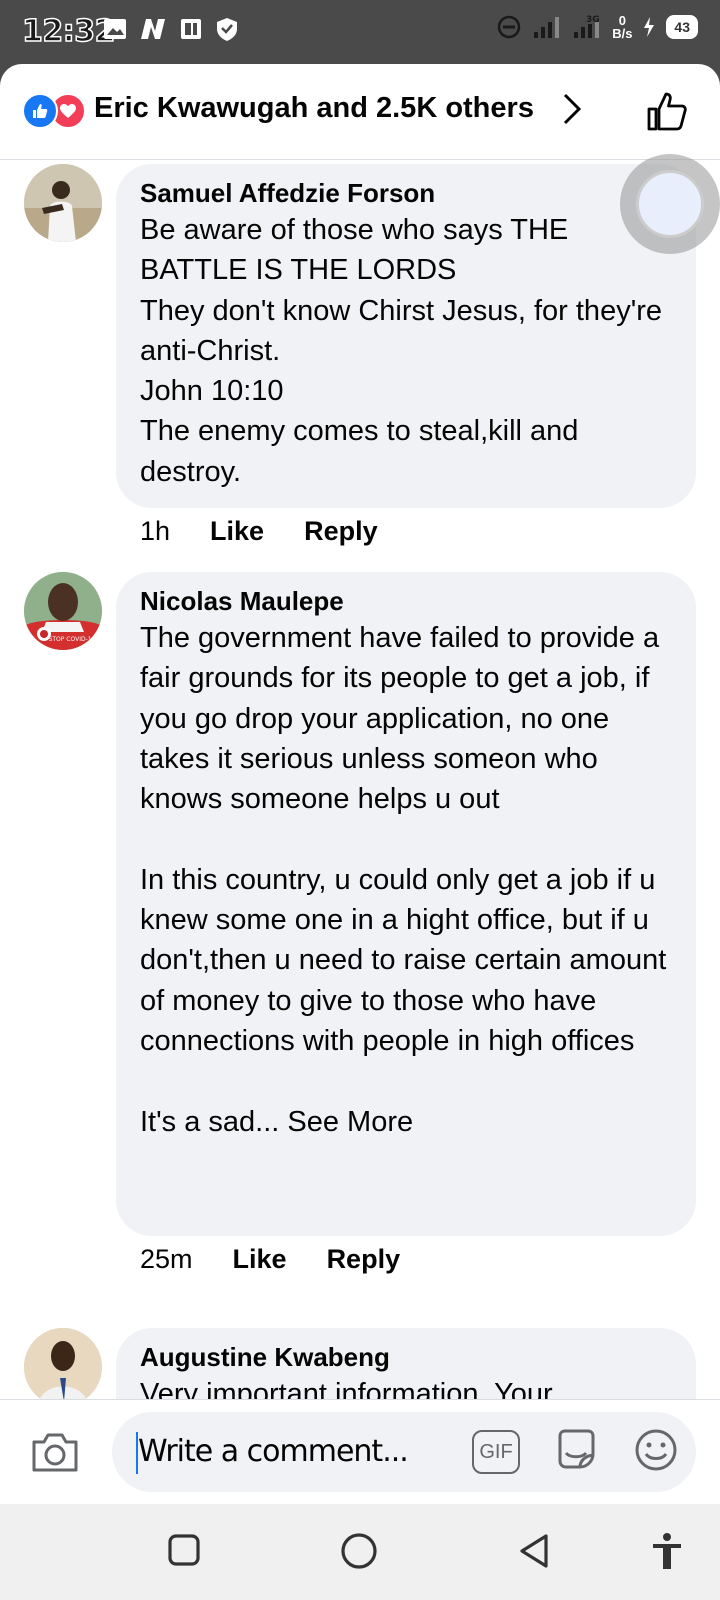 The image size is (720, 1600). I want to click on reaction-icons, so click(54, 111).